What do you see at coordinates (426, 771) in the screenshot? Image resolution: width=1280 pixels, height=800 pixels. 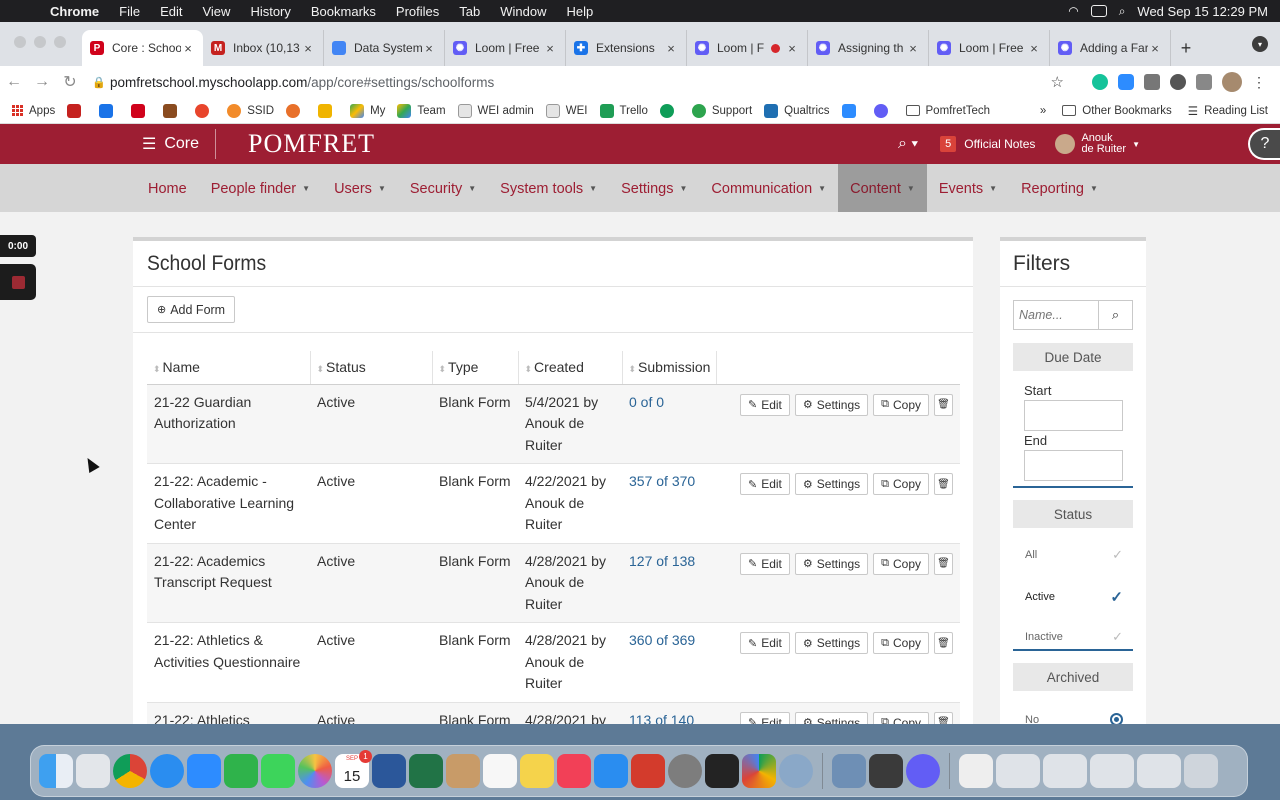 I see `excel-icon` at bounding box center [426, 771].